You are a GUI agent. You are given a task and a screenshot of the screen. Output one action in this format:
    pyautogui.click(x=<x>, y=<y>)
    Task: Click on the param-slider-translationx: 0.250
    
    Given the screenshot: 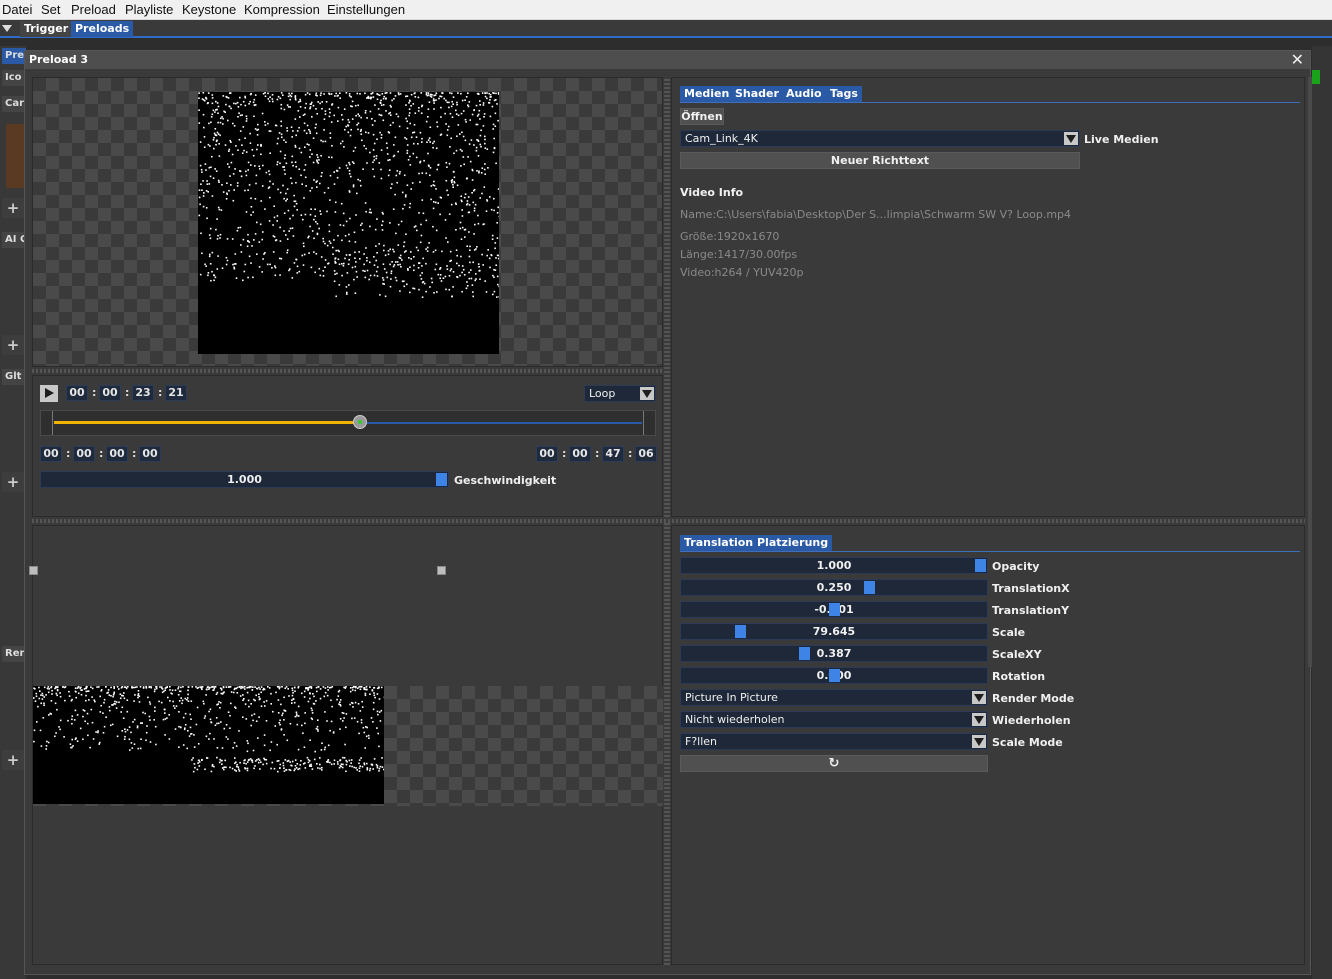 What is the action you would take?
    pyautogui.click(x=834, y=587)
    